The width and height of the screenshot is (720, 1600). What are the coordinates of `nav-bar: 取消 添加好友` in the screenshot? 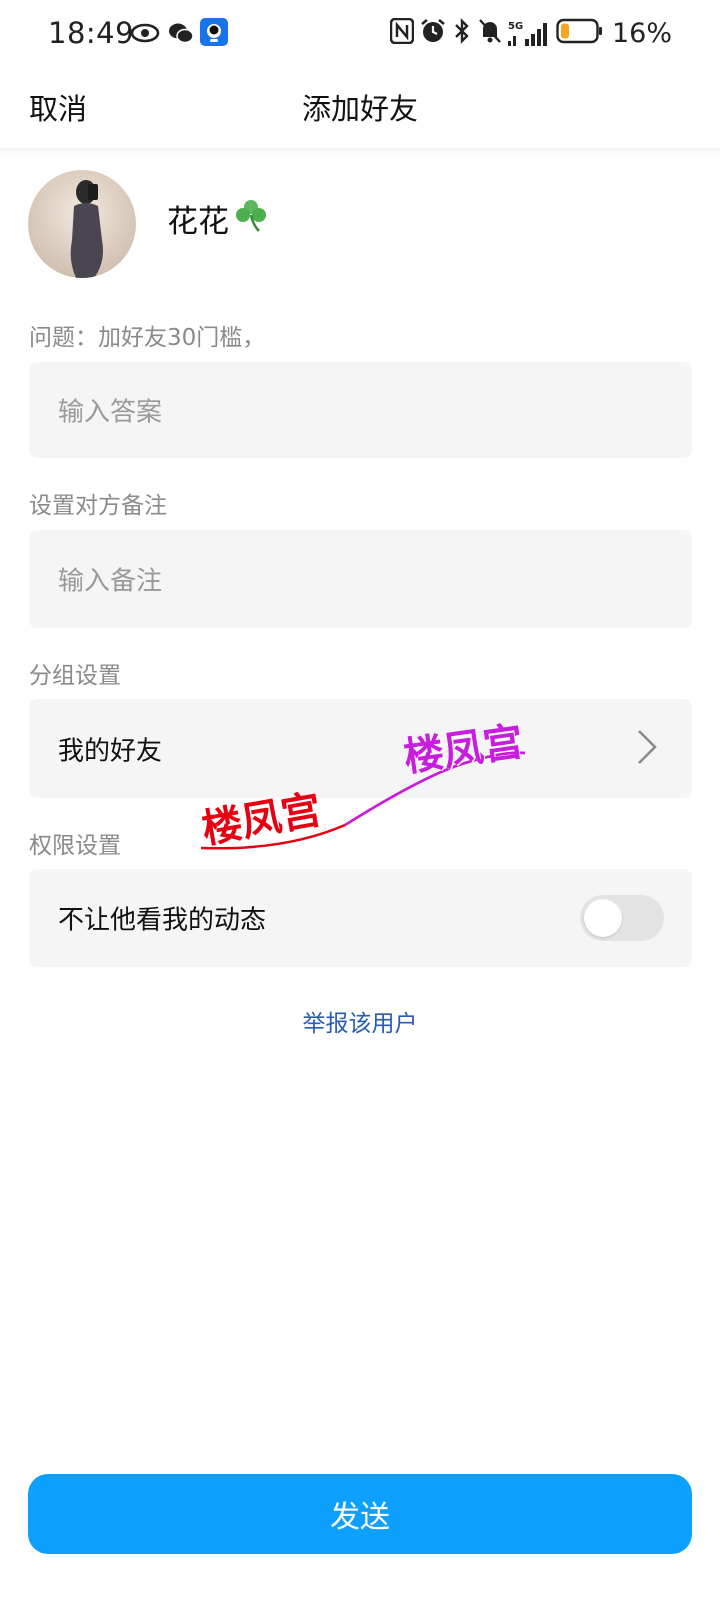 It's located at (360, 107).